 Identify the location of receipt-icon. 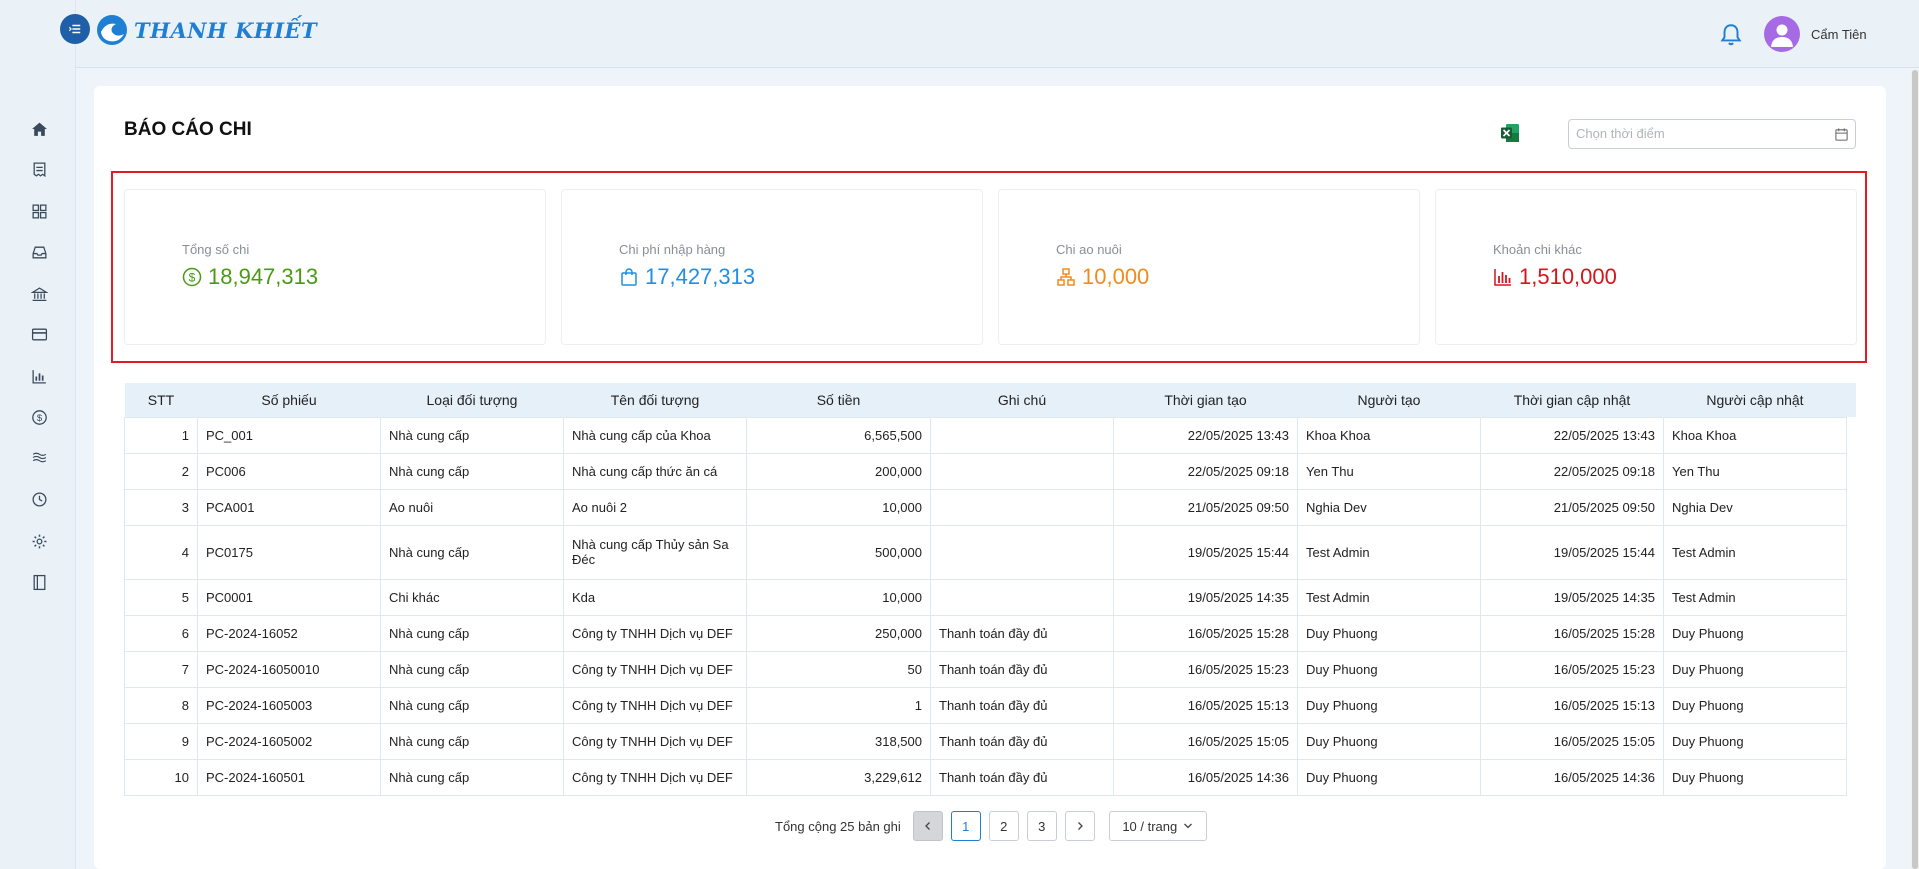
(39, 169).